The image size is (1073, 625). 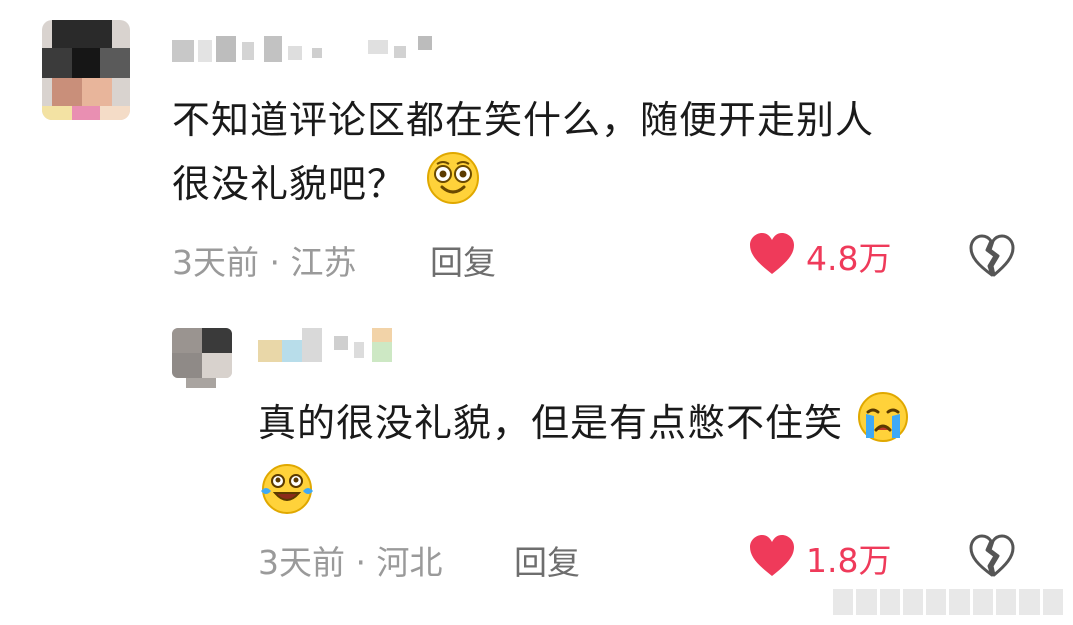 What do you see at coordinates (584, 496) in the screenshot?
I see `comment-text-line2-wrap` at bounding box center [584, 496].